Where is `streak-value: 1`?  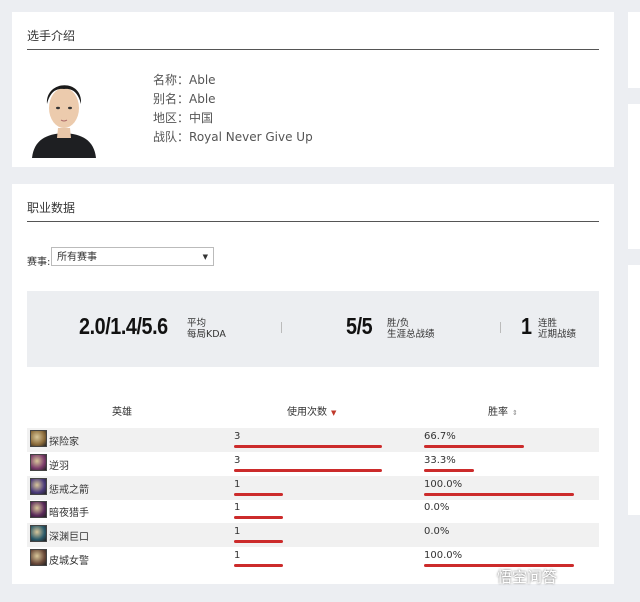 streak-value: 1 is located at coordinates (526, 326).